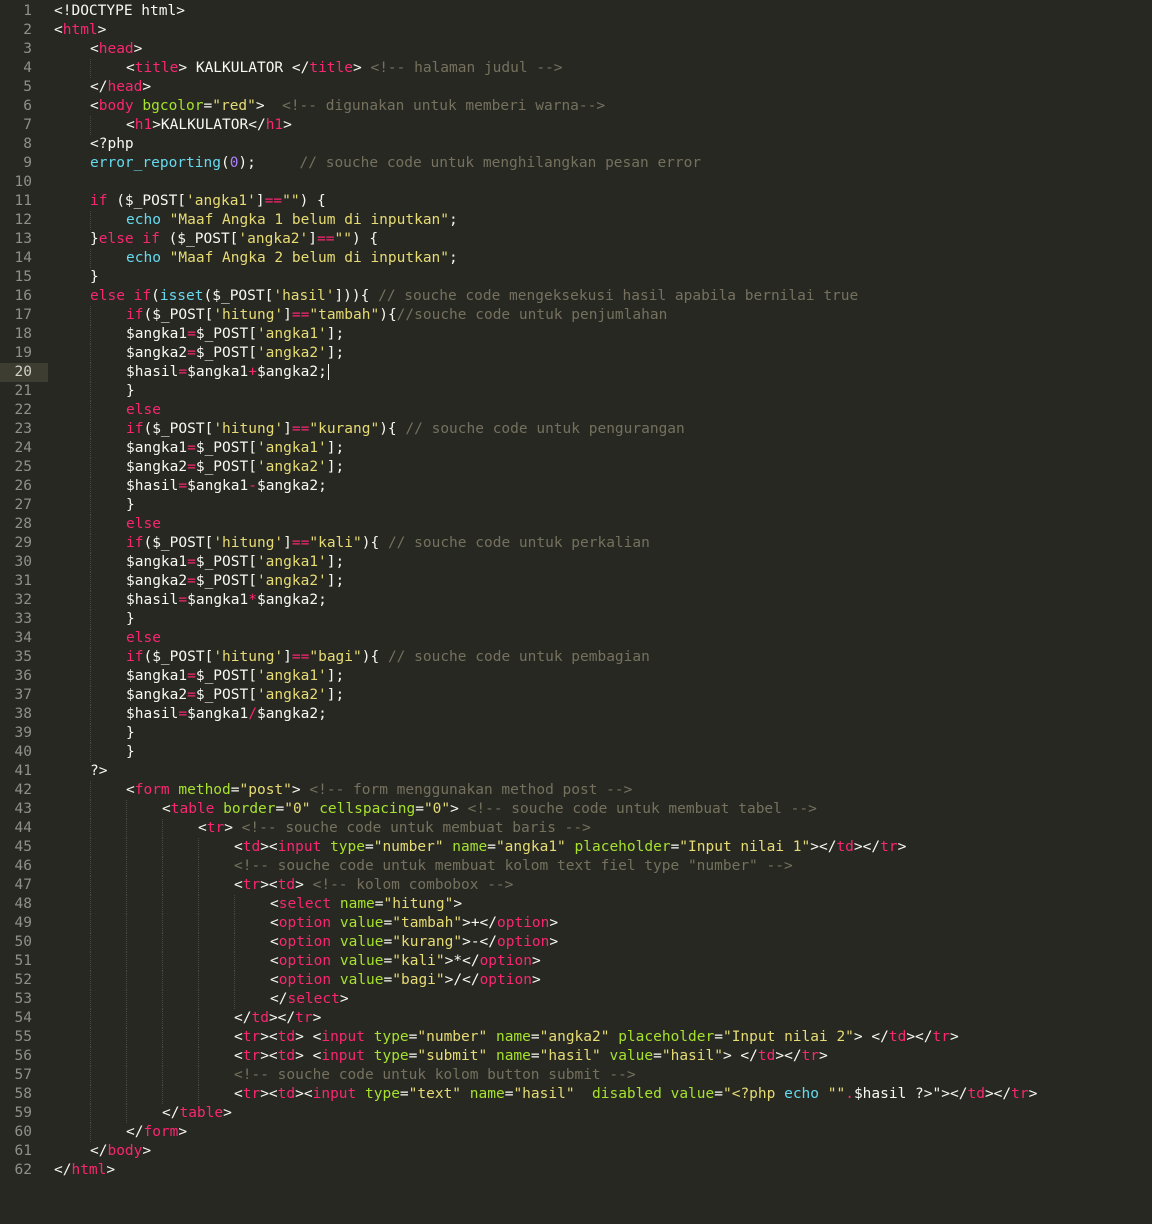 The width and height of the screenshot is (1152, 1224). What do you see at coordinates (576, 524) in the screenshot?
I see `code-line: 28 else` at bounding box center [576, 524].